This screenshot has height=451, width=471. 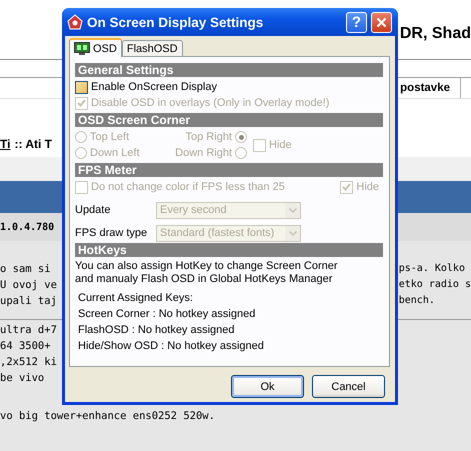 I want to click on post-text: ,2x512 ki, so click(x=28, y=362).